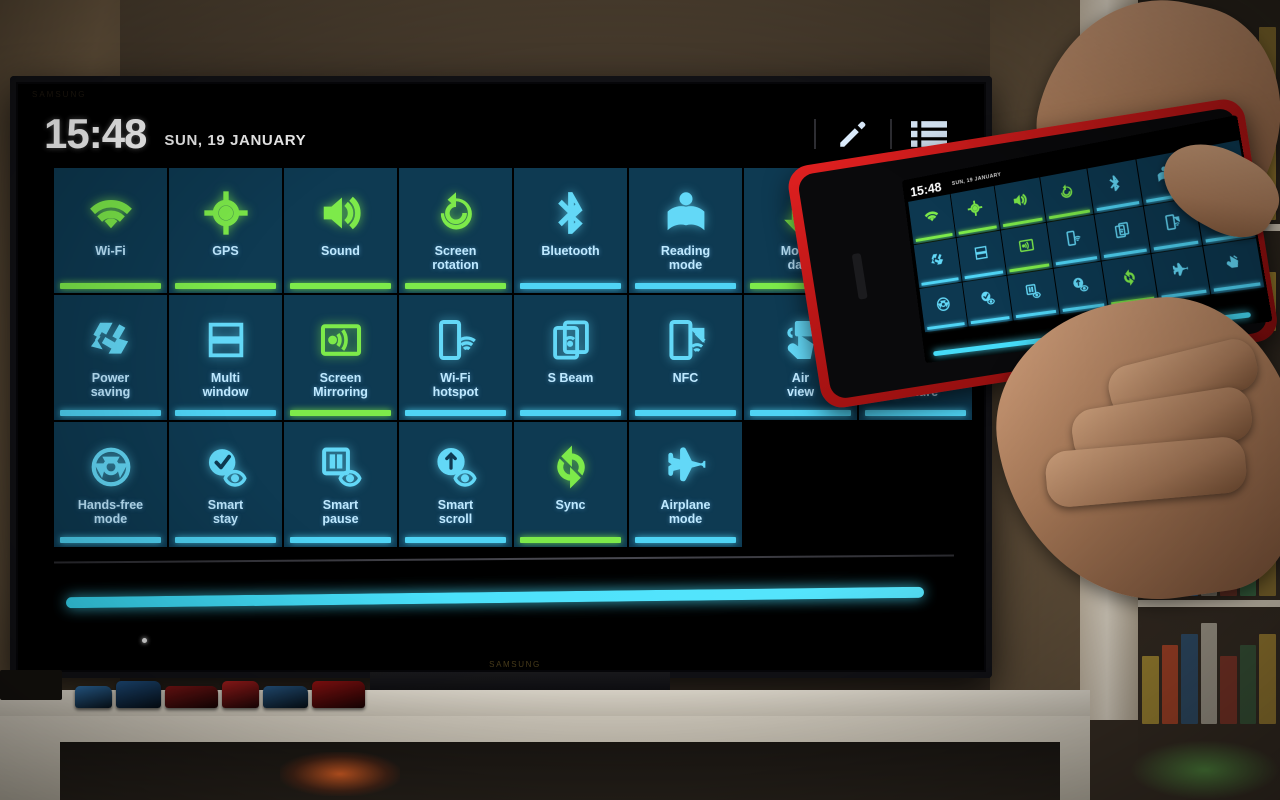  What do you see at coordinates (1234, 266) in the screenshot?
I see `tile-air-gesture` at bounding box center [1234, 266].